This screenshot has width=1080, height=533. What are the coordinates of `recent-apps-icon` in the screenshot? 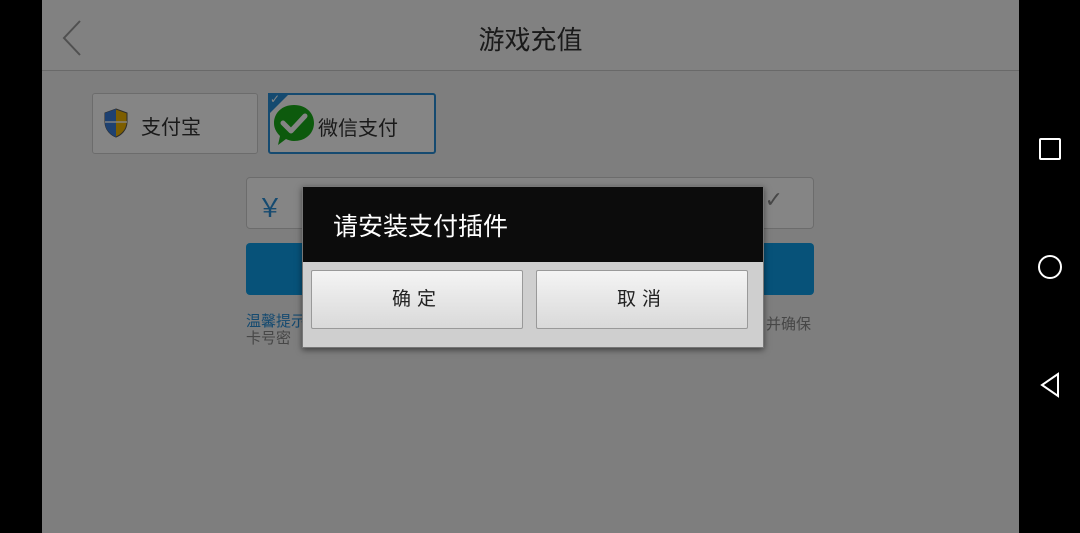 It's located at (1050, 149).